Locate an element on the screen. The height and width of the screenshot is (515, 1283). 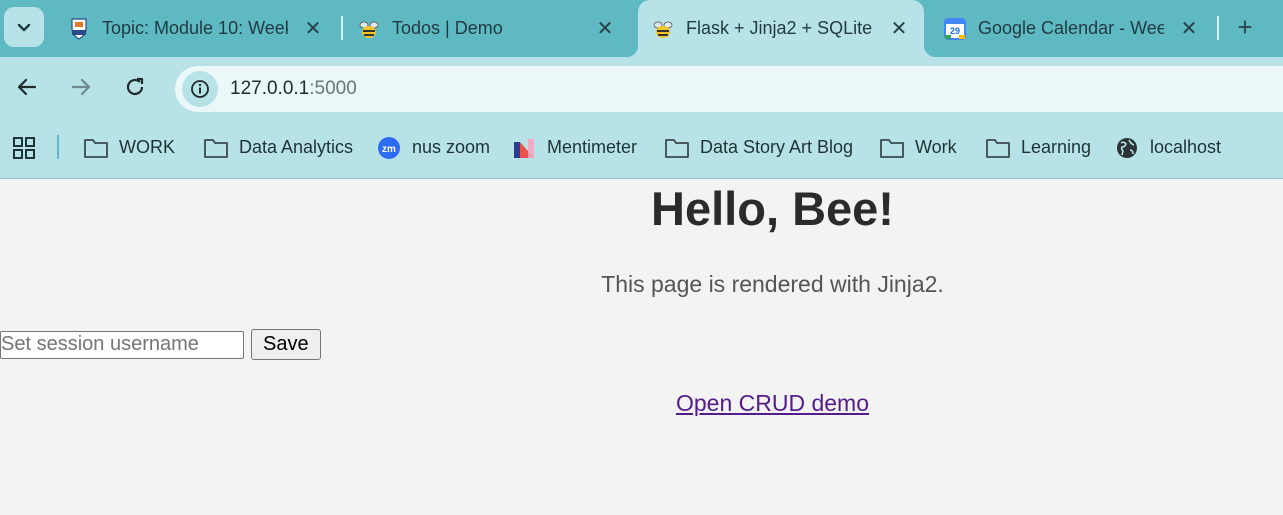
info-icon is located at coordinates (200, 89).